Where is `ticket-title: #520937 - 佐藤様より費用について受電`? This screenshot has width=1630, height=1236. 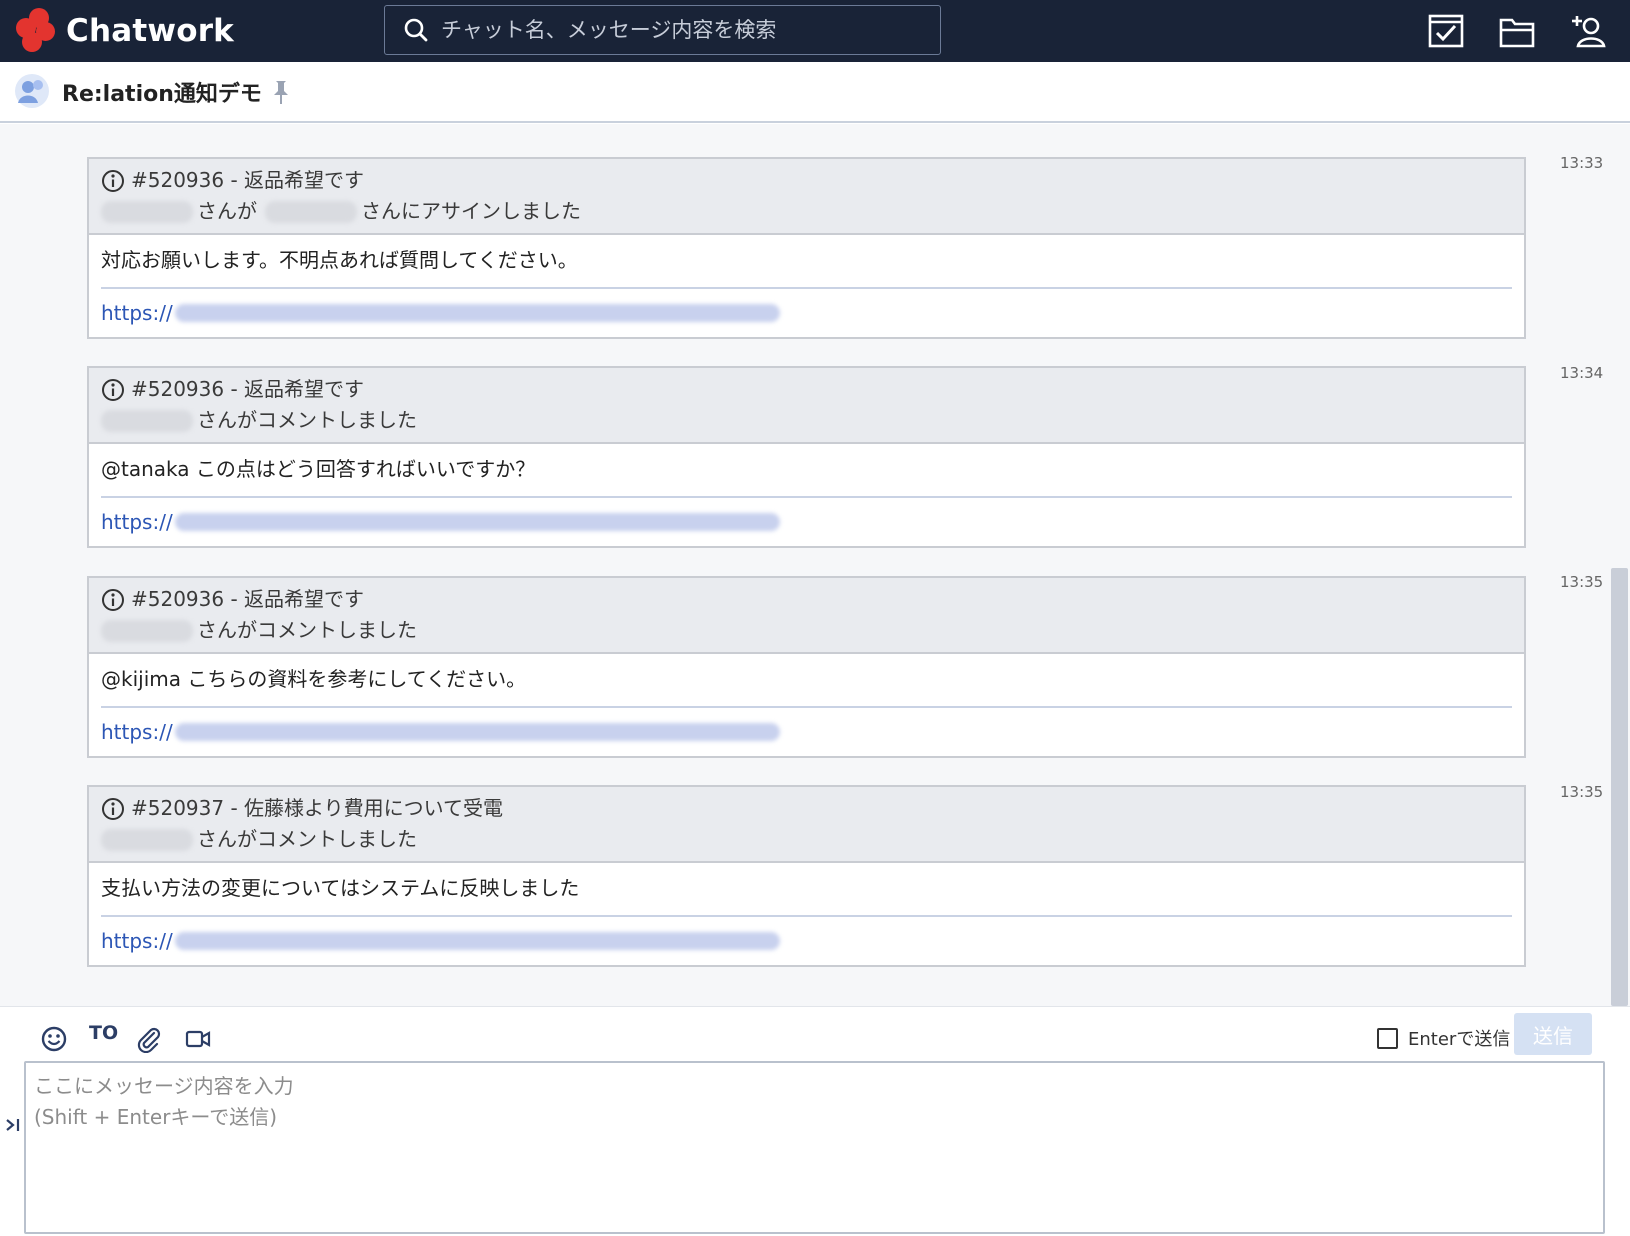 ticket-title: #520937 - 佐藤様より費用について受電 is located at coordinates (317, 808).